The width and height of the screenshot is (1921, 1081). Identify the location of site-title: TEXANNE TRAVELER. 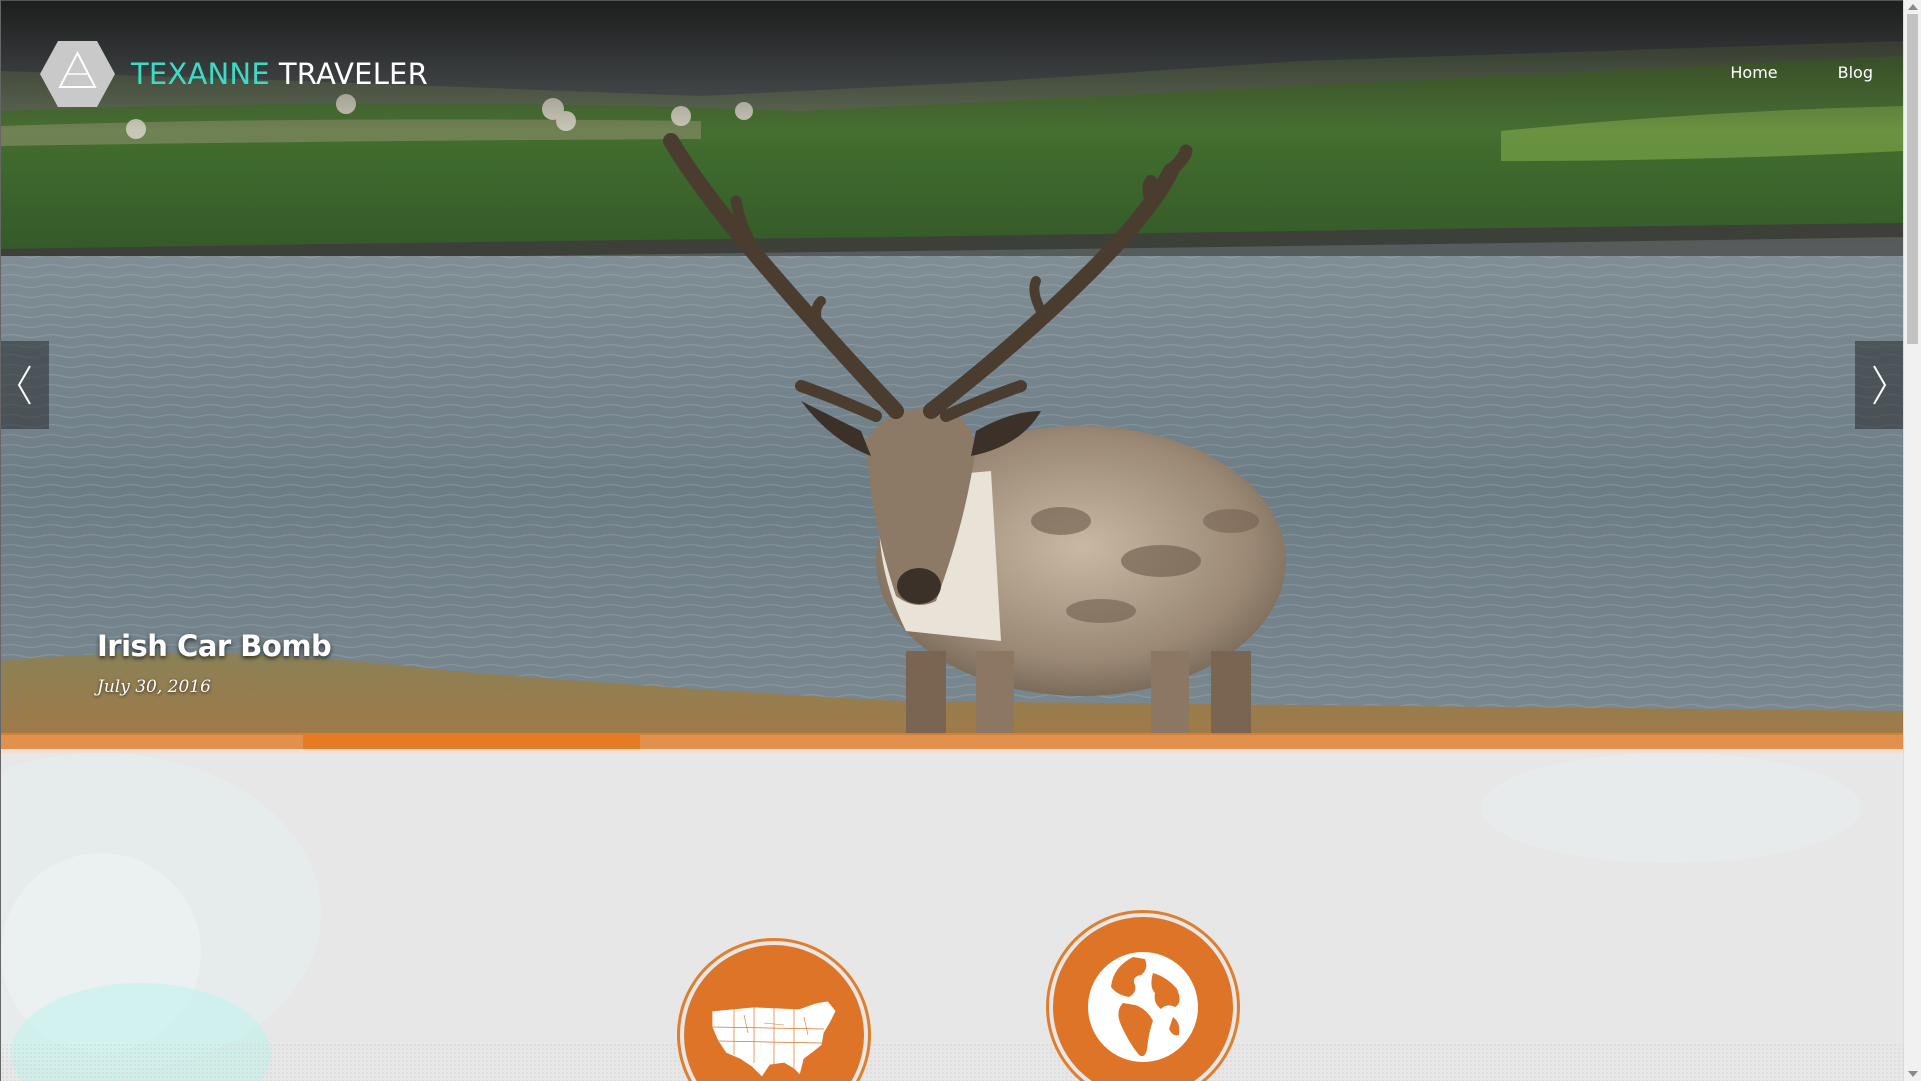
(279, 74).